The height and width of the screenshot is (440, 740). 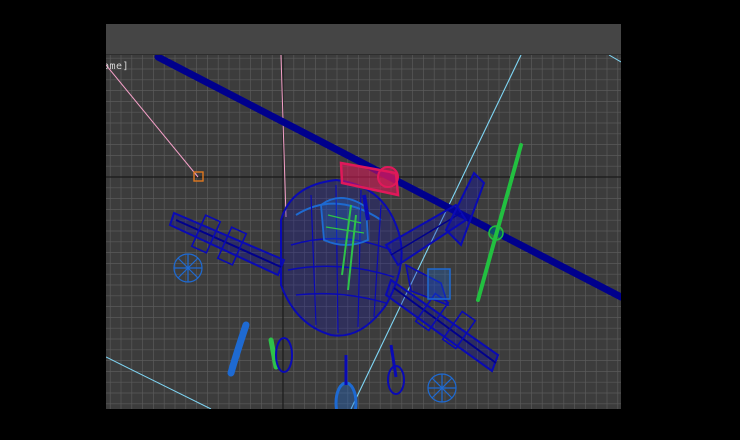 I want to click on camera-line-left, so click(x=159, y=382).